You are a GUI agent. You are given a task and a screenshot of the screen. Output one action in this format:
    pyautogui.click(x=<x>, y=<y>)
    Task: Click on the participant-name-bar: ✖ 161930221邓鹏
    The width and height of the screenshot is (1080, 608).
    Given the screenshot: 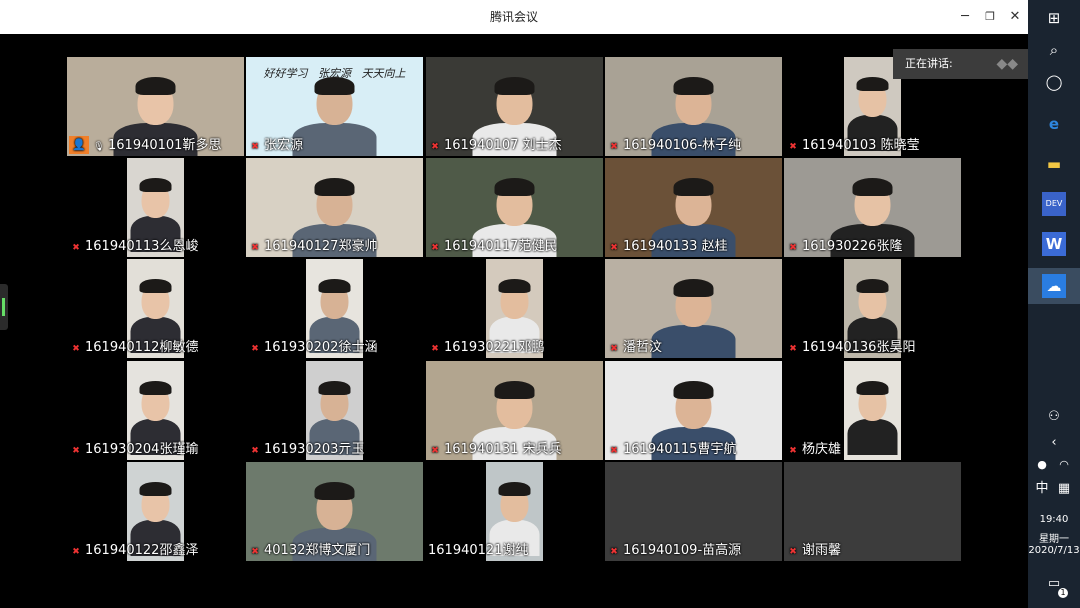 What is the action you would take?
    pyautogui.click(x=515, y=348)
    